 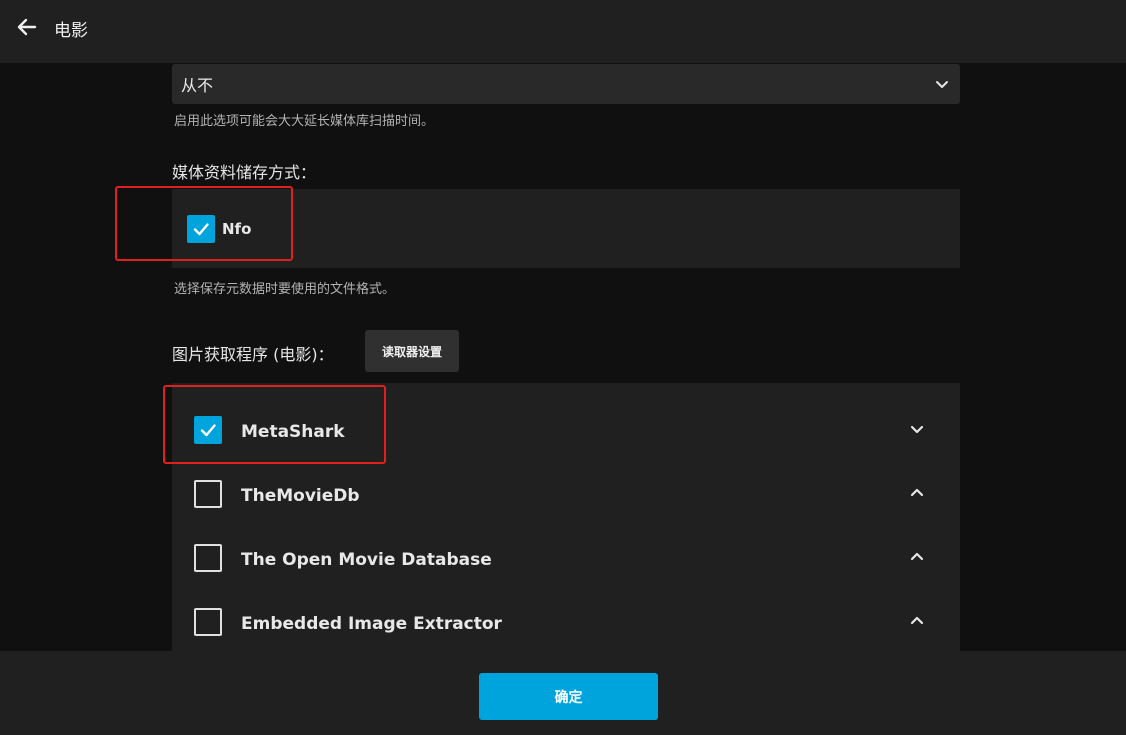 I want to click on metadata-refresh-select: 从不, so click(x=566, y=84).